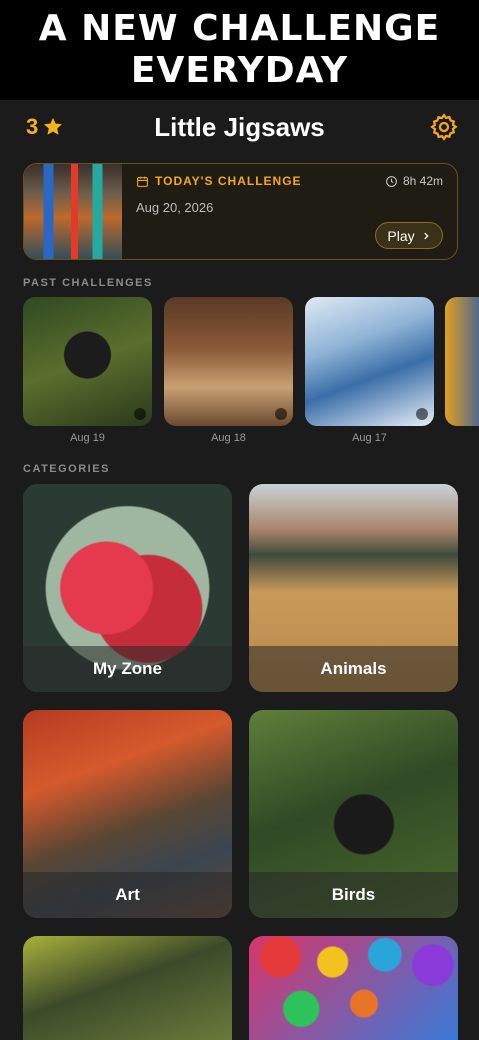 This screenshot has width=479, height=1040. I want to click on promo-banner: A NEW CHALLENGE EVERYDAY, so click(239, 50).